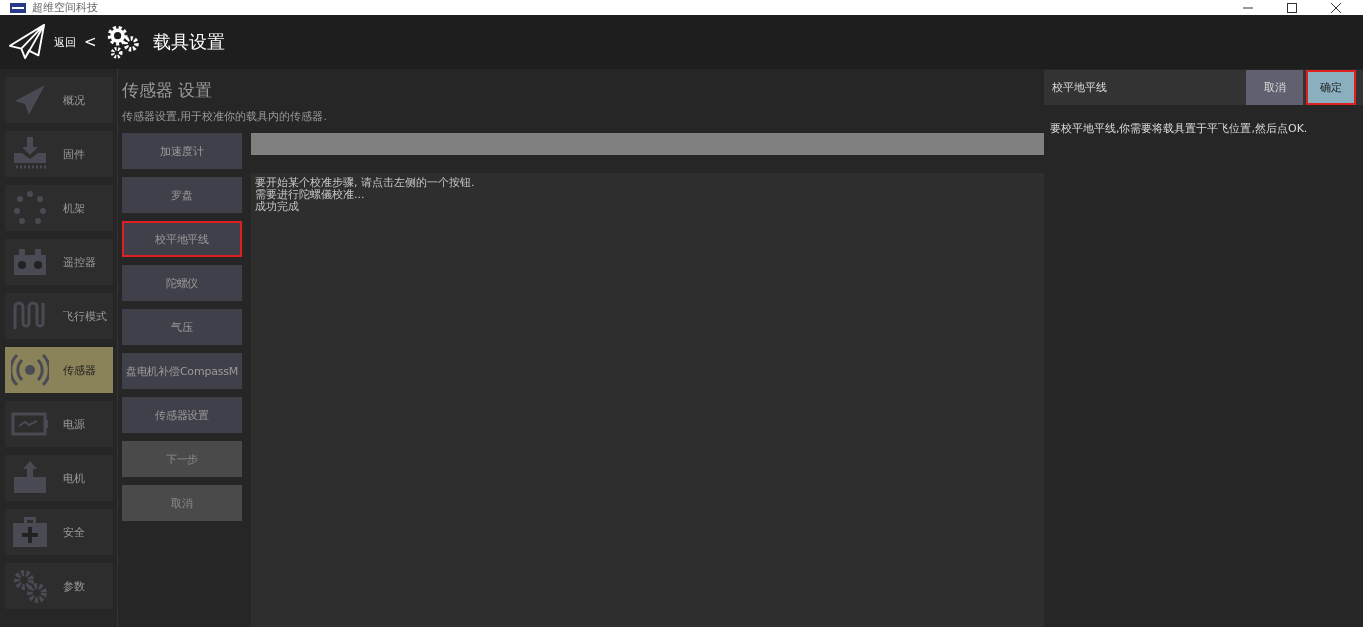 This screenshot has height=627, width=1363. What do you see at coordinates (59, 100) in the screenshot?
I see `sidebar-item: 概况` at bounding box center [59, 100].